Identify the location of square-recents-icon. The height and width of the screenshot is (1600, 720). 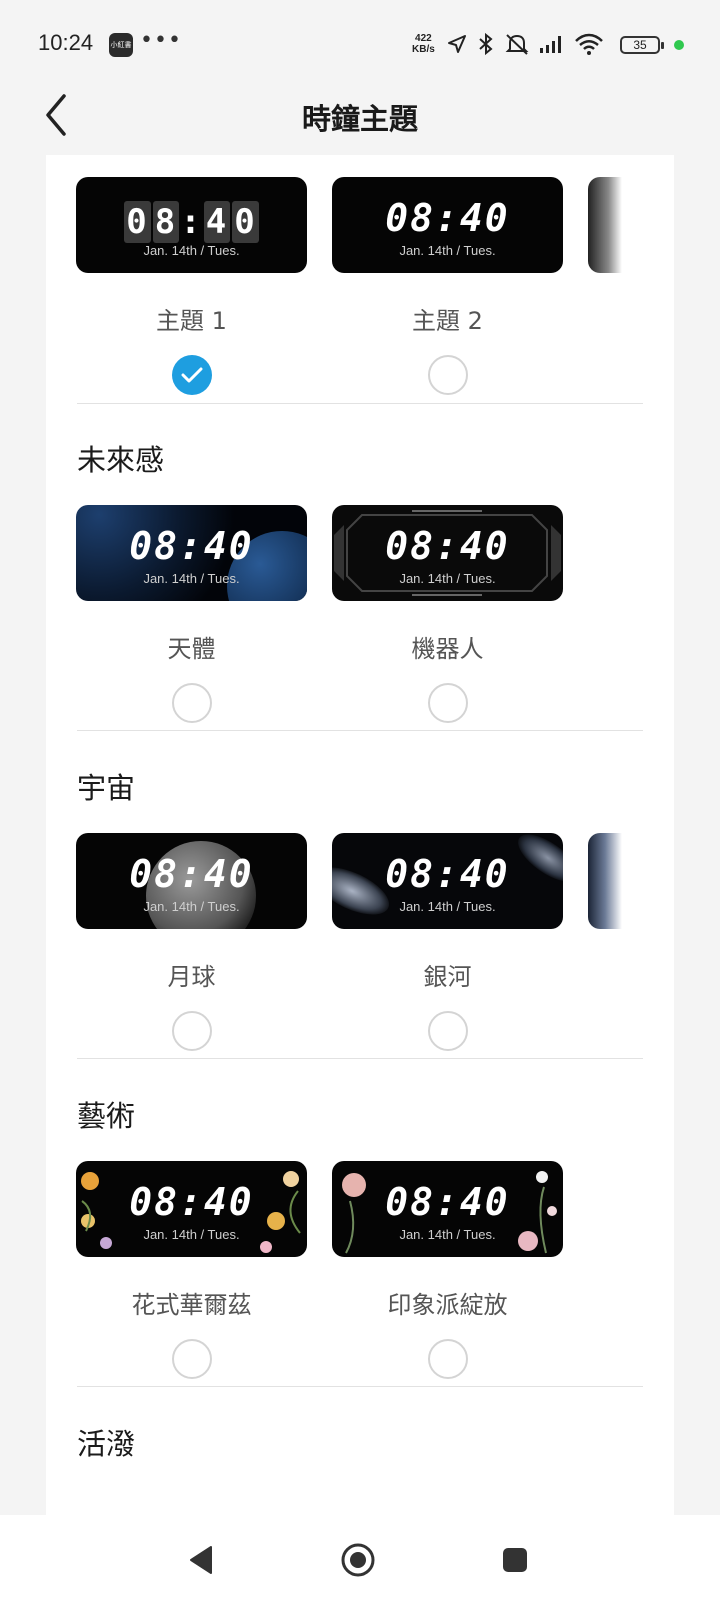
(515, 1560).